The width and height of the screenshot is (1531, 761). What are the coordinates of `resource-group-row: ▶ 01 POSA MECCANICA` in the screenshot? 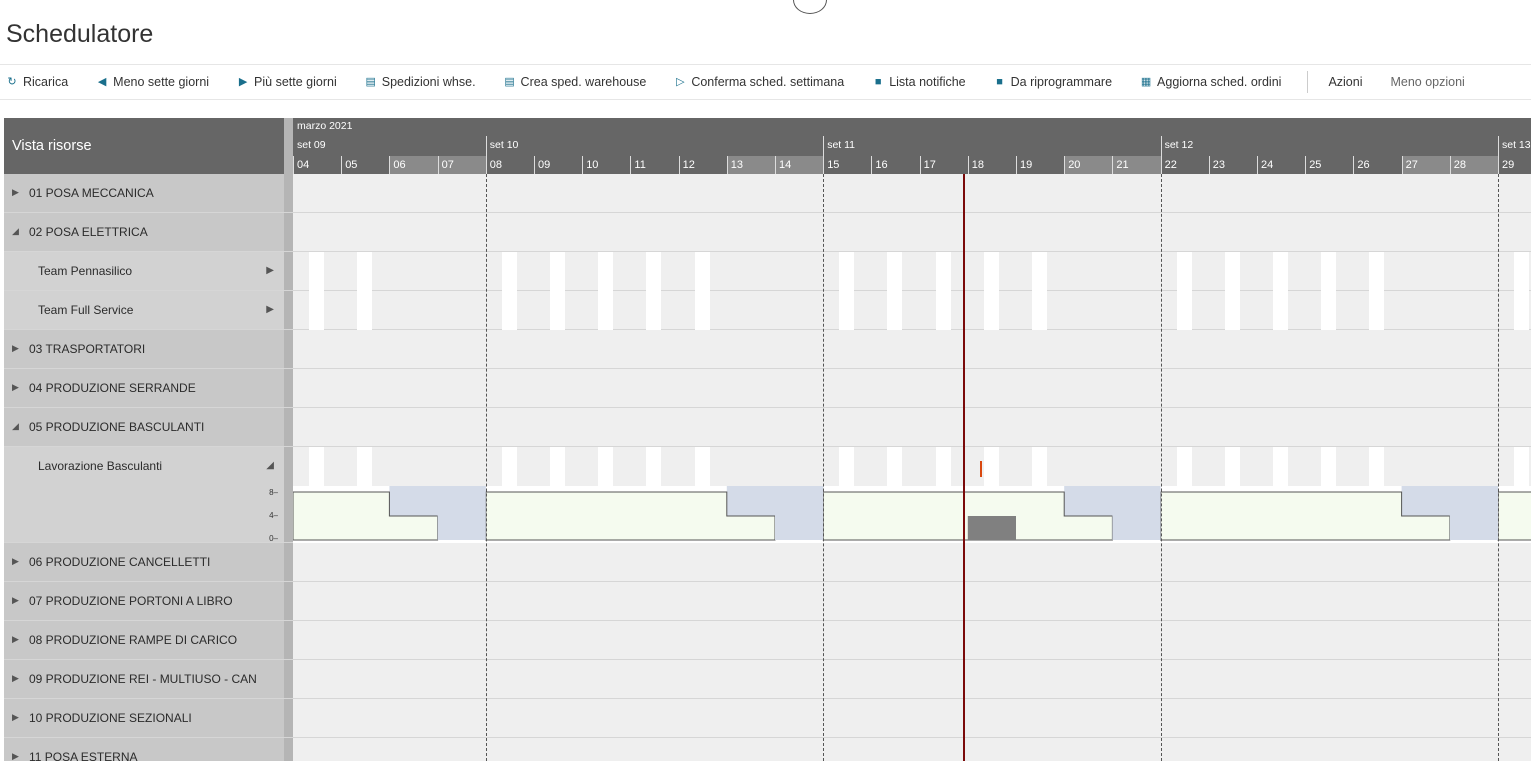 It's located at (767, 193).